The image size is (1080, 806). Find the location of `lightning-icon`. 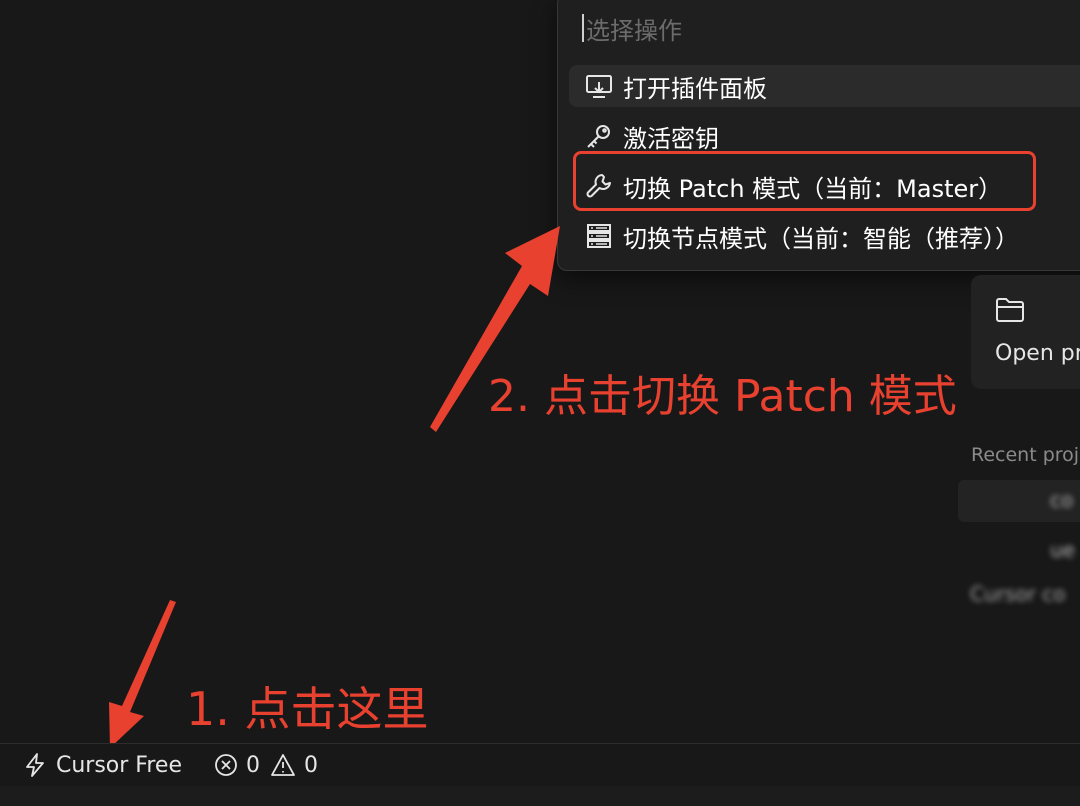

lightning-icon is located at coordinates (35, 765).